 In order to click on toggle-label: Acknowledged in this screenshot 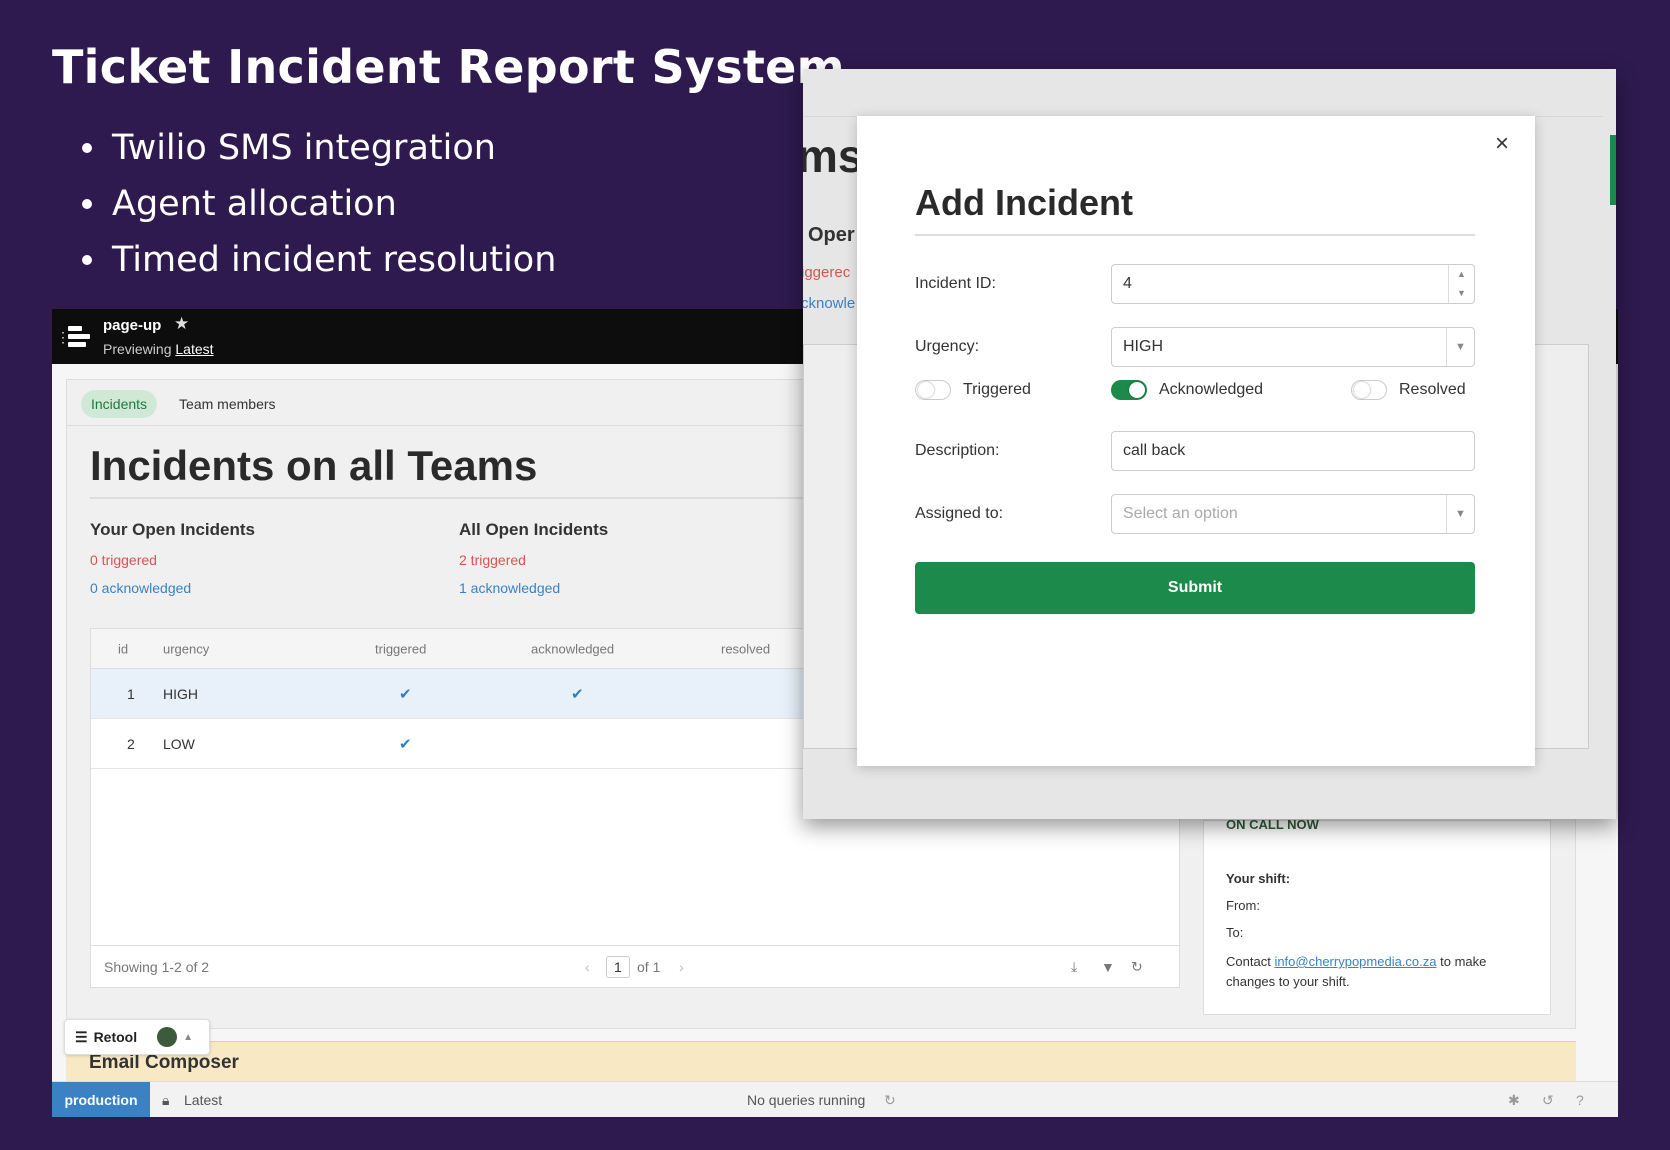, I will do `click(1211, 389)`.